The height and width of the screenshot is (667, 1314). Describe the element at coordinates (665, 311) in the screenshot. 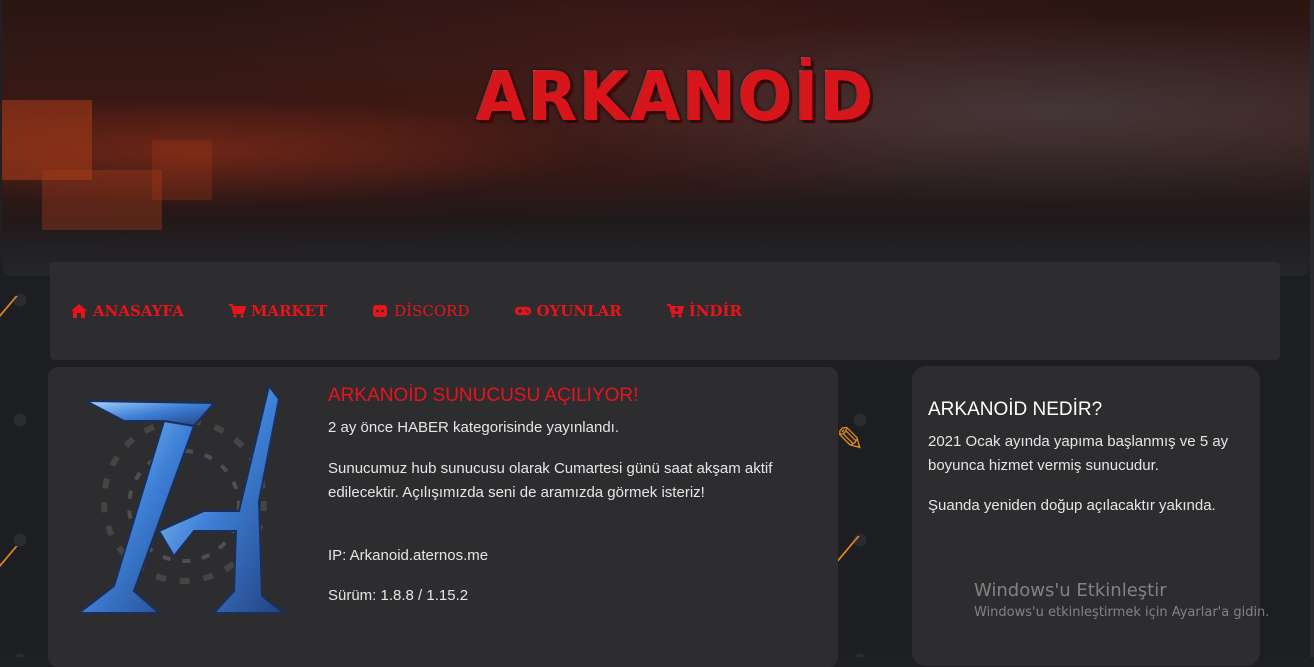

I see `main-navigation: ANASAYFA MARKET DİSCORD OYUNLAR İNDİR` at that location.